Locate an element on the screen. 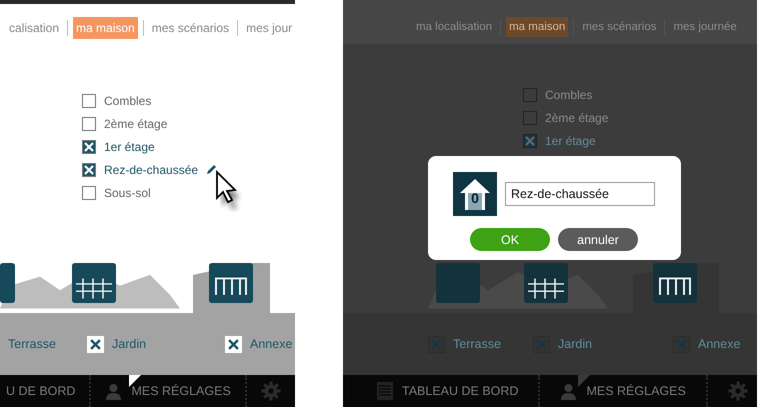 This screenshot has height=407, width=765. list-icon is located at coordinates (385, 391).